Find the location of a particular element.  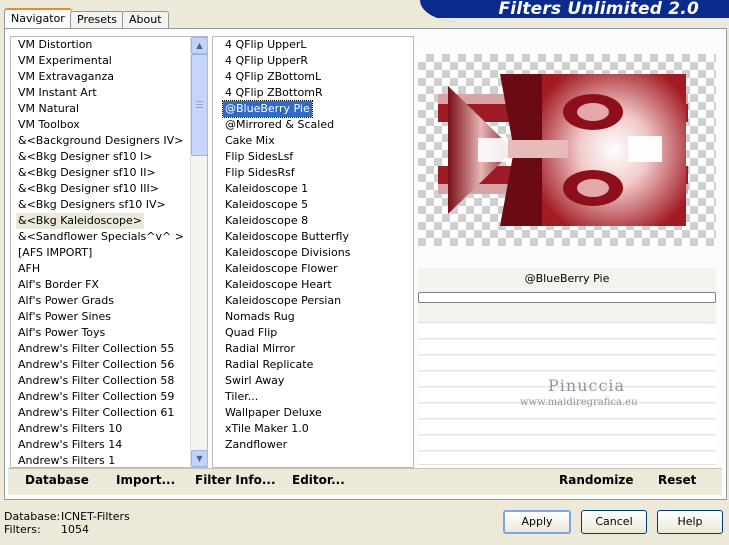

category-item: &<Bkg Kaleidoscope> is located at coordinates (80, 221).